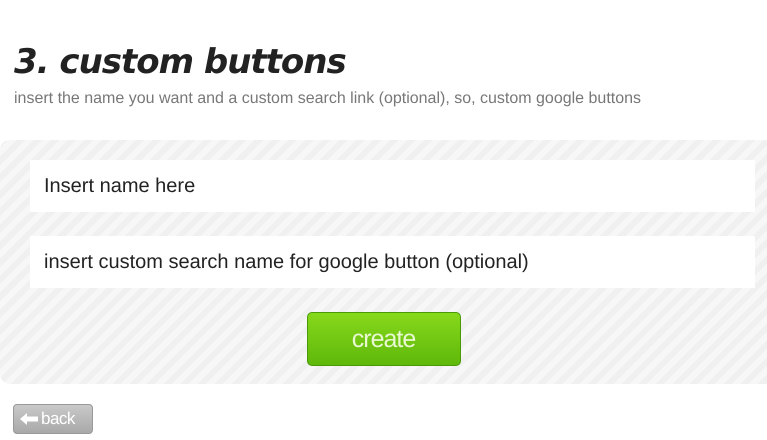 This screenshot has width=767, height=440. What do you see at coordinates (180, 62) in the screenshot?
I see `section-heading: 3. custom buttons` at bounding box center [180, 62].